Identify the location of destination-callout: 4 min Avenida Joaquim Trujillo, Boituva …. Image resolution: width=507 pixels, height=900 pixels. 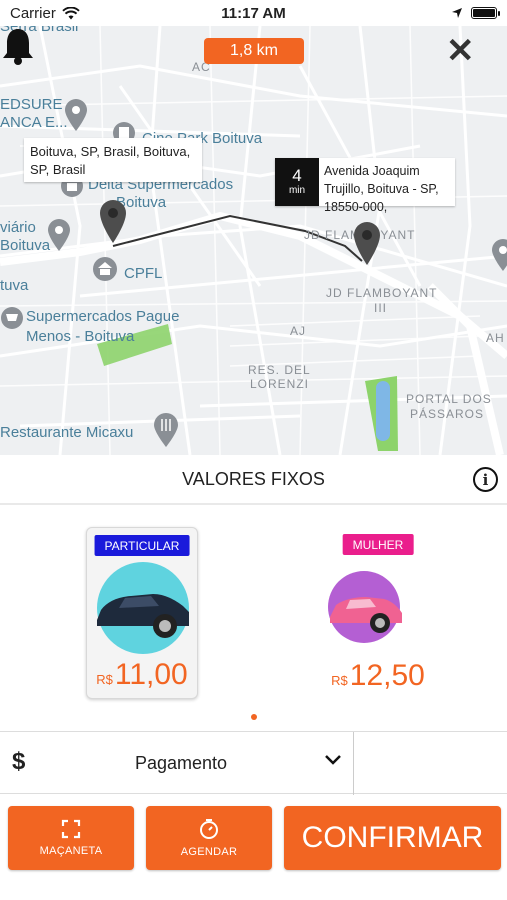
(365, 186).